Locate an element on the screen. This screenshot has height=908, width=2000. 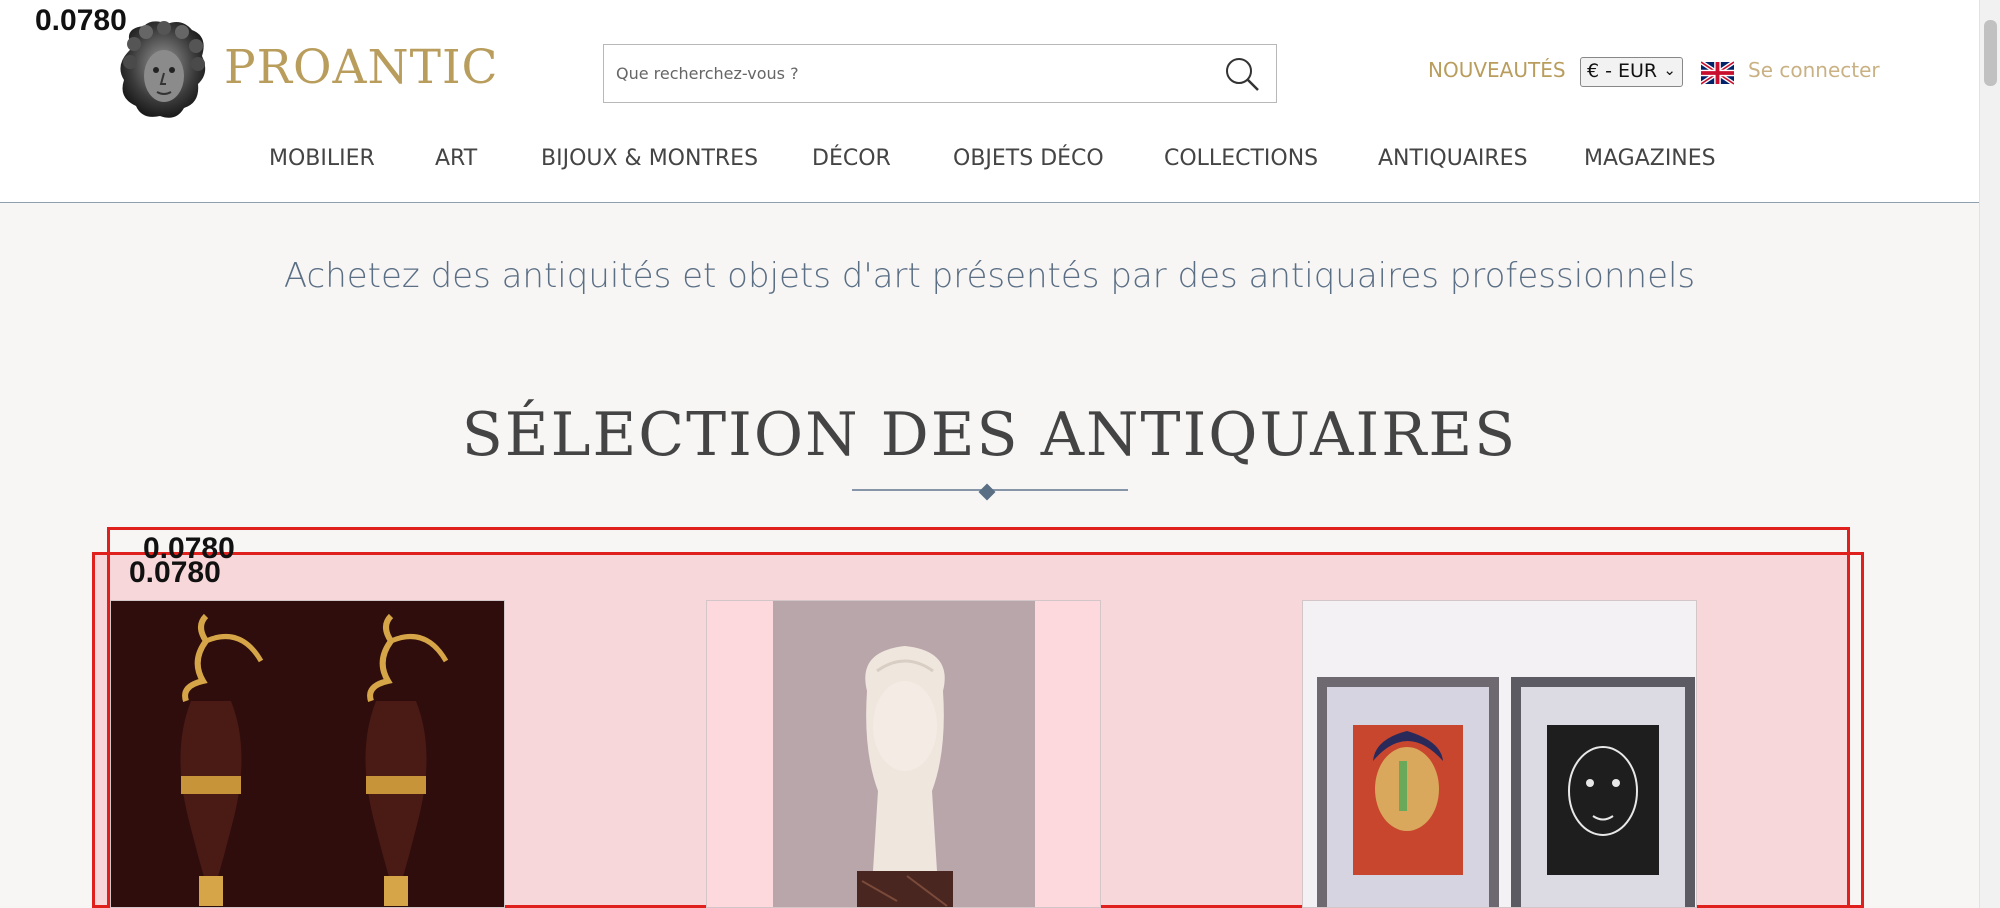
nav-item-objets-deco: OBJETS DÉCO is located at coordinates (1028, 158).